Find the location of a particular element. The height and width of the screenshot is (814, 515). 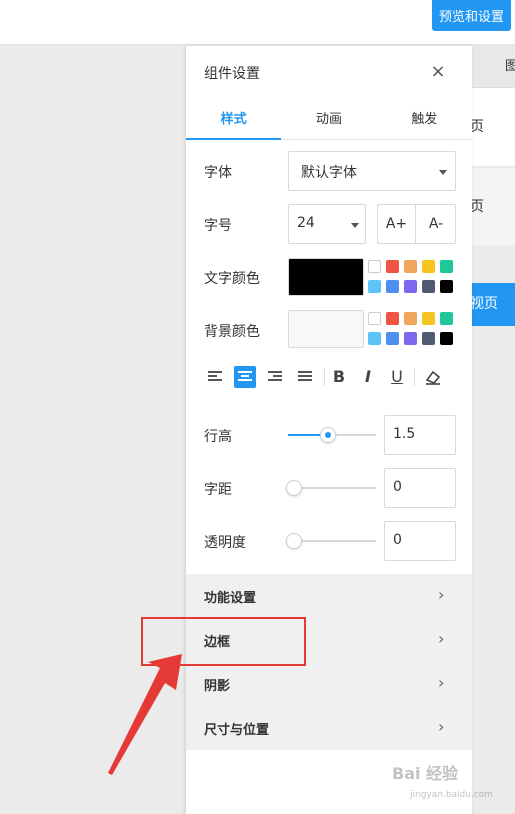

watermark-url: jingyan.baidu.com is located at coordinates (452, 795).